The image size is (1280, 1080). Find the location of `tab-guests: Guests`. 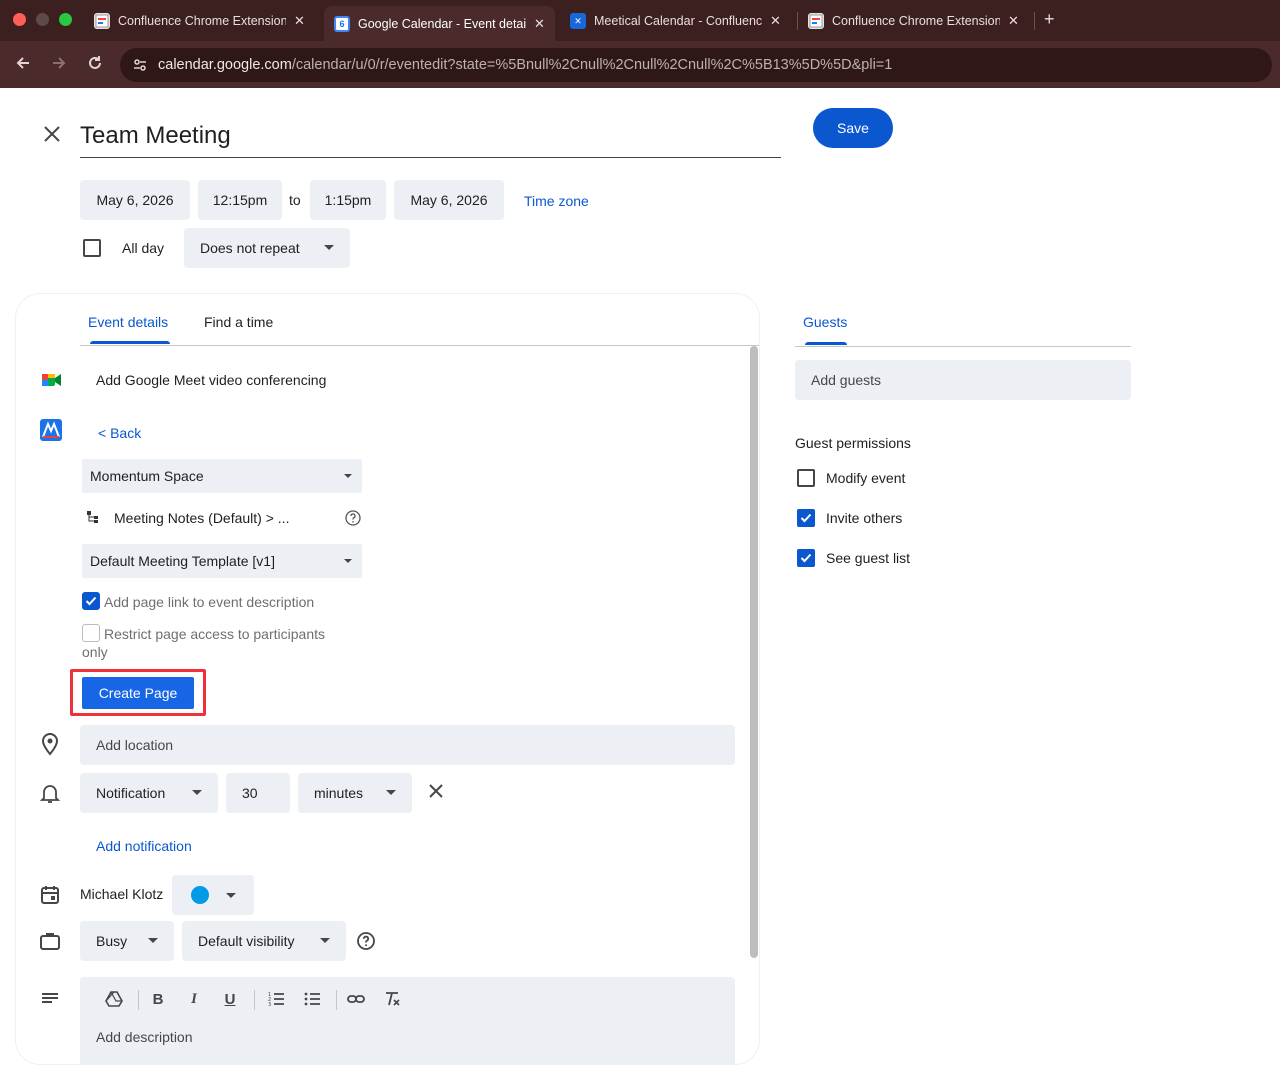

tab-guests: Guests is located at coordinates (825, 322).